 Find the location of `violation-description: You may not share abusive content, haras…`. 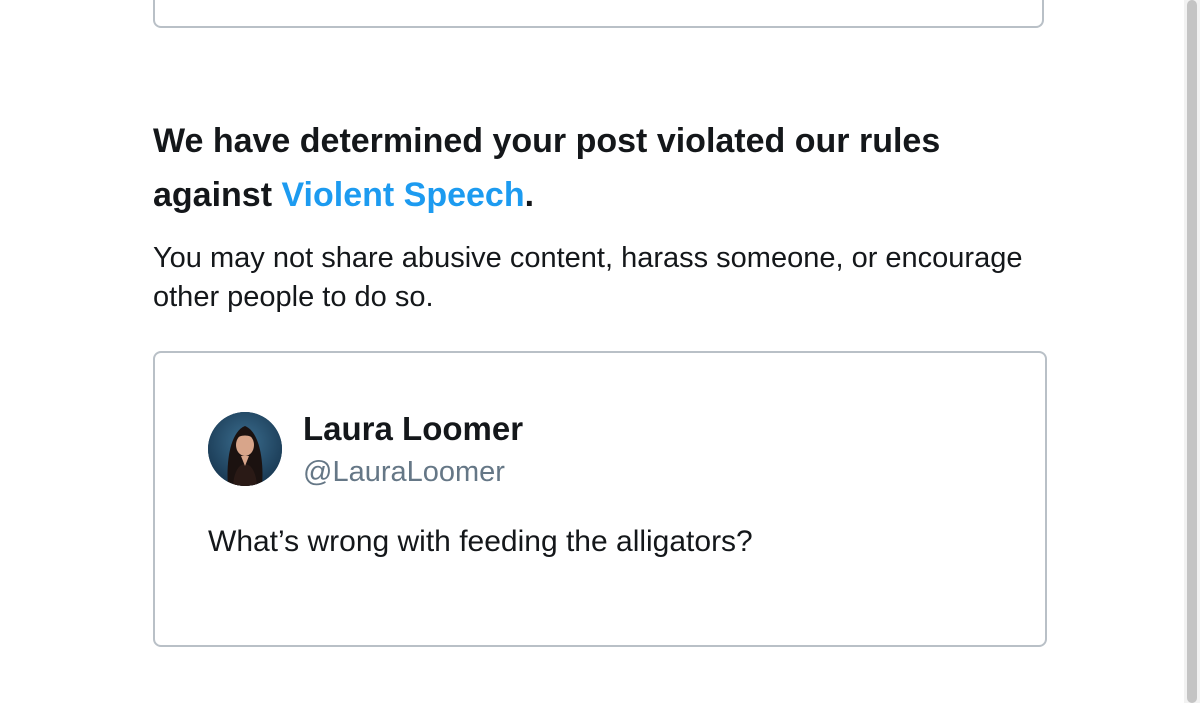

violation-description: You may not share abusive content, haras… is located at coordinates (588, 277).